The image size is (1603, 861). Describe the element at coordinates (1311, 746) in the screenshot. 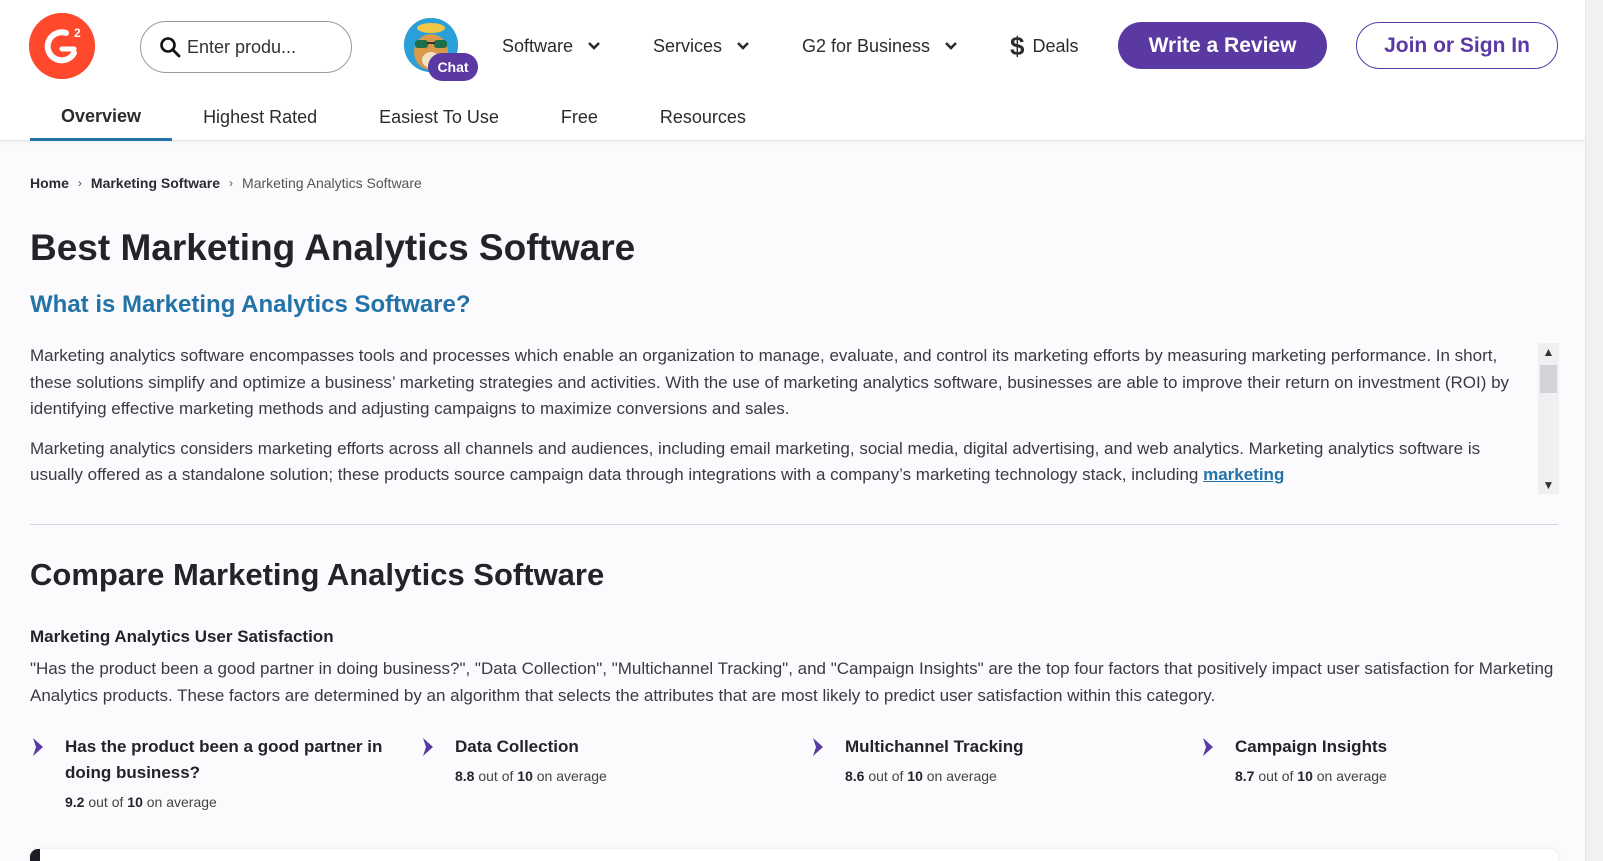

I see `factor-name: Campaign Insights` at that location.